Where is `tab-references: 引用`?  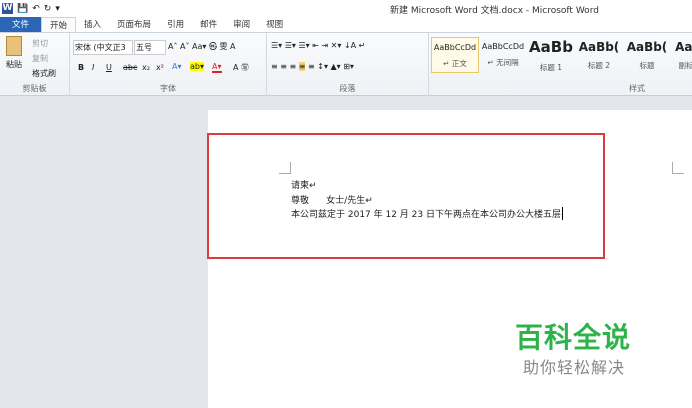 tab-references: 引用 is located at coordinates (175, 24).